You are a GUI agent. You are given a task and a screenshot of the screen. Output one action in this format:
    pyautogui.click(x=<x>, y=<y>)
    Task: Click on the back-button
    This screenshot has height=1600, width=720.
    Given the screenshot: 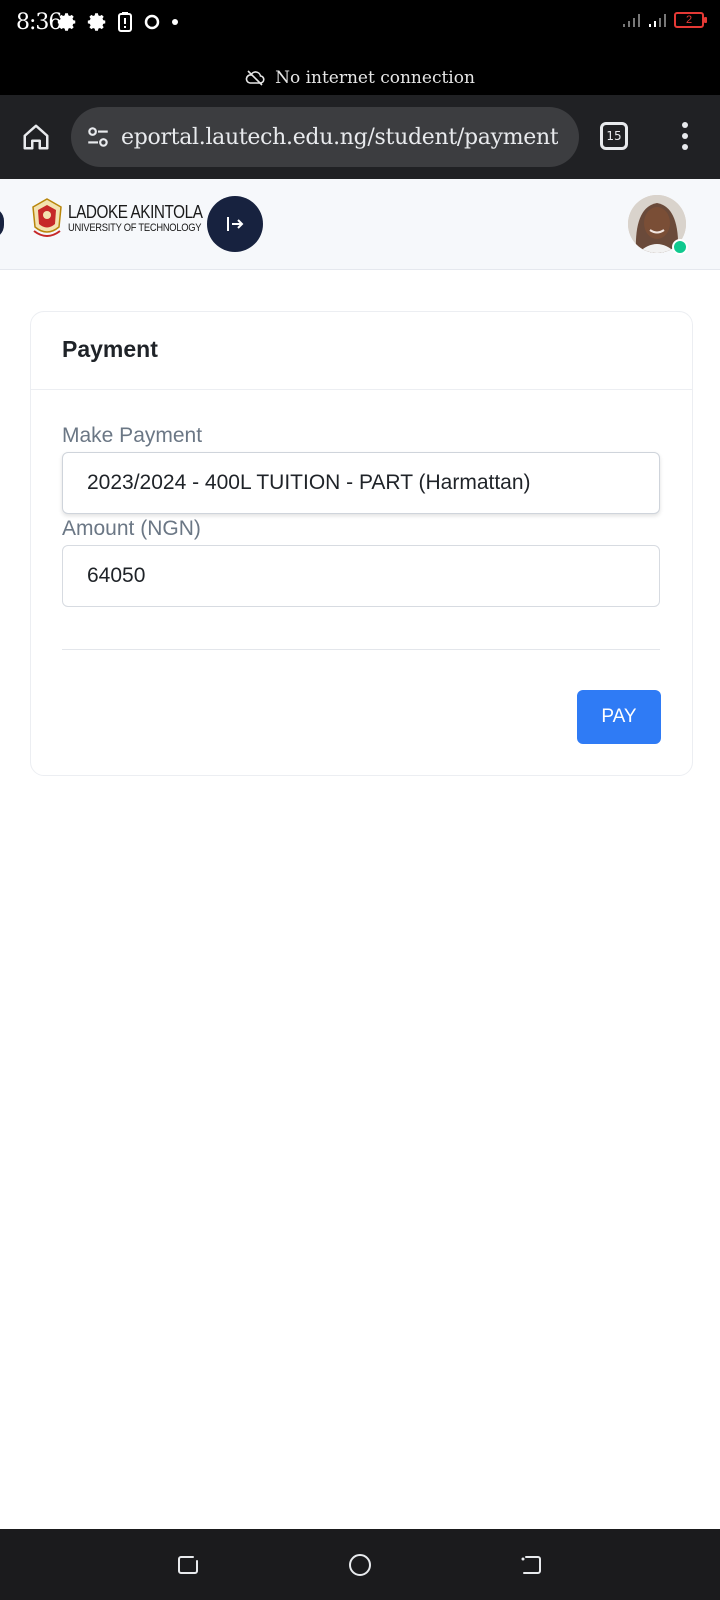 What is the action you would take?
    pyautogui.click(x=531, y=1565)
    